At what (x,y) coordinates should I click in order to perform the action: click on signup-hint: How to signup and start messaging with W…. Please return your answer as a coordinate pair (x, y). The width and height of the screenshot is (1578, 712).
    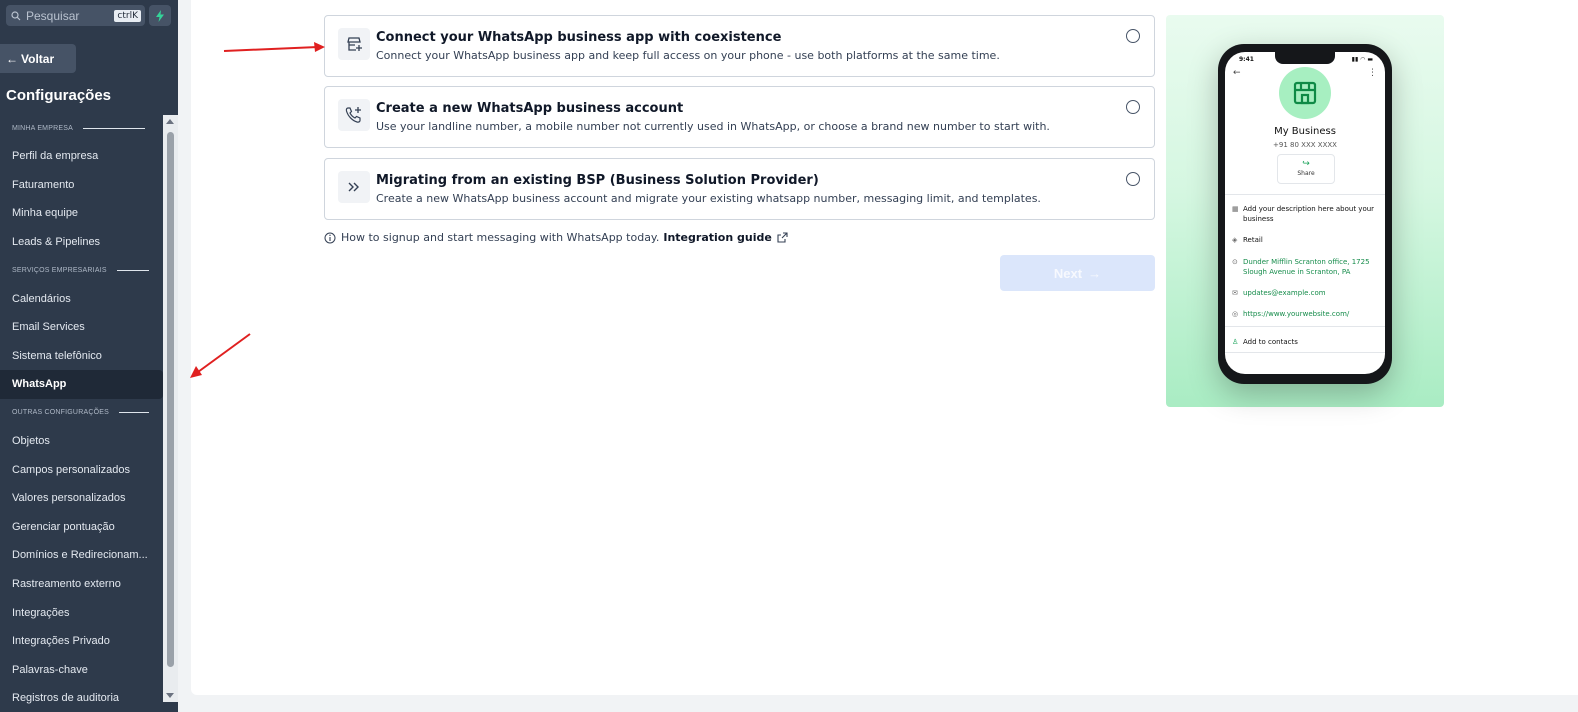
    Looking at the image, I should click on (556, 237).